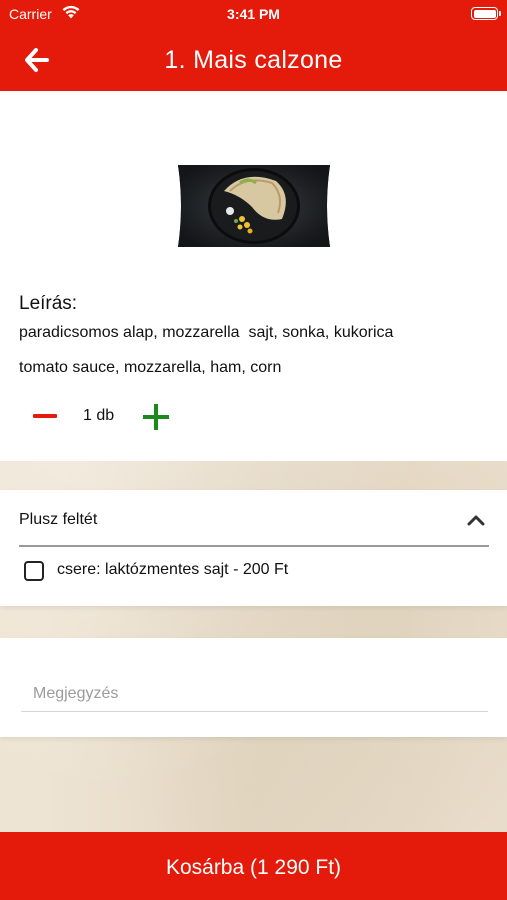 This screenshot has height=900, width=507. I want to click on description-heading: Leírás:, so click(48, 303).